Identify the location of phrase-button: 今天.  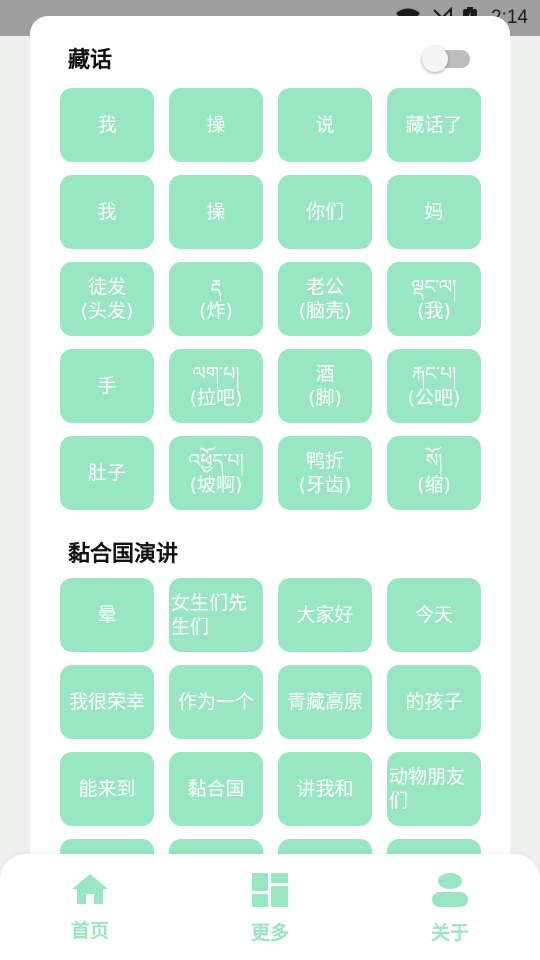
(434, 615).